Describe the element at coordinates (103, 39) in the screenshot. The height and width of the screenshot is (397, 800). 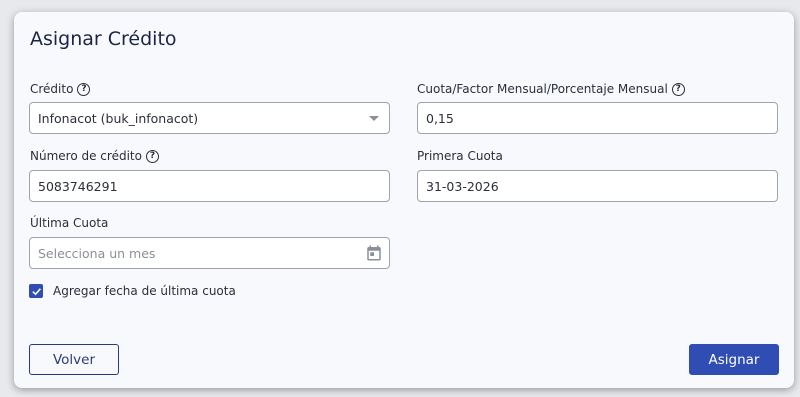
I see `dialog-title: Asignar Crédito` at that location.